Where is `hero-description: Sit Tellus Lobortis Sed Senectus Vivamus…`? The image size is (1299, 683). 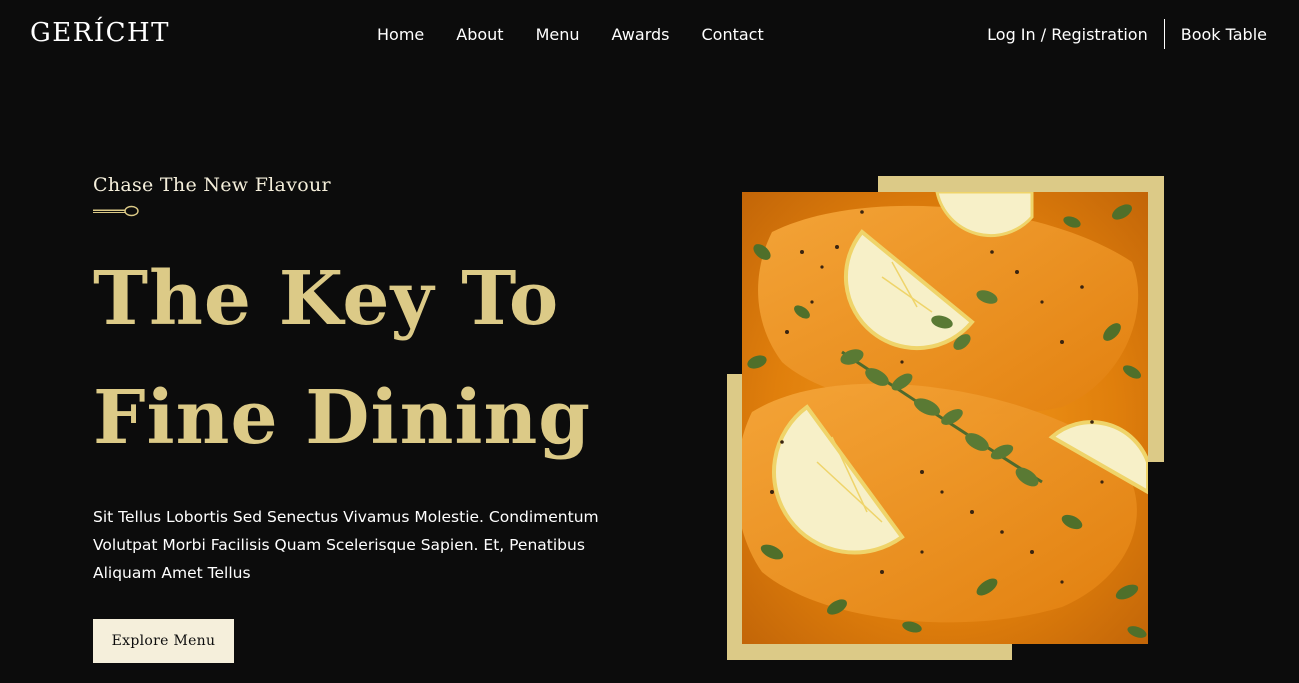
hero-description: Sit Tellus Lobortis Sed Senectus Vivamus… is located at coordinates (346, 545).